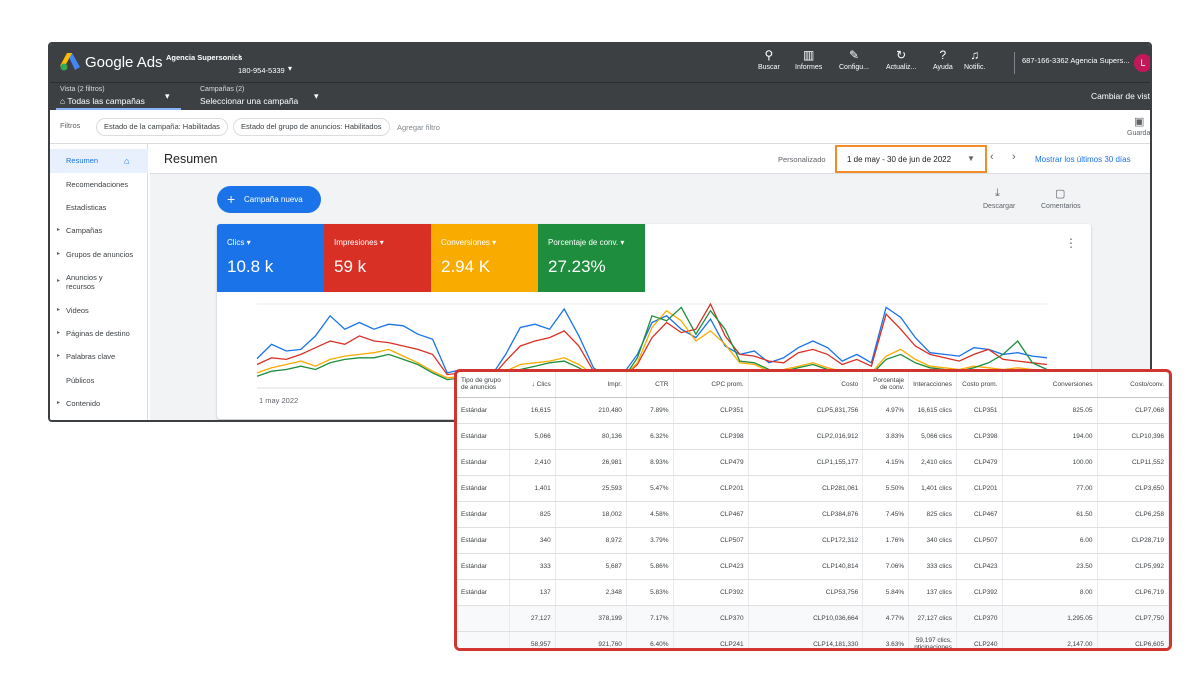  What do you see at coordinates (99, 380) in the screenshot?
I see `sidebar-item-publicos: Públicos` at bounding box center [99, 380].